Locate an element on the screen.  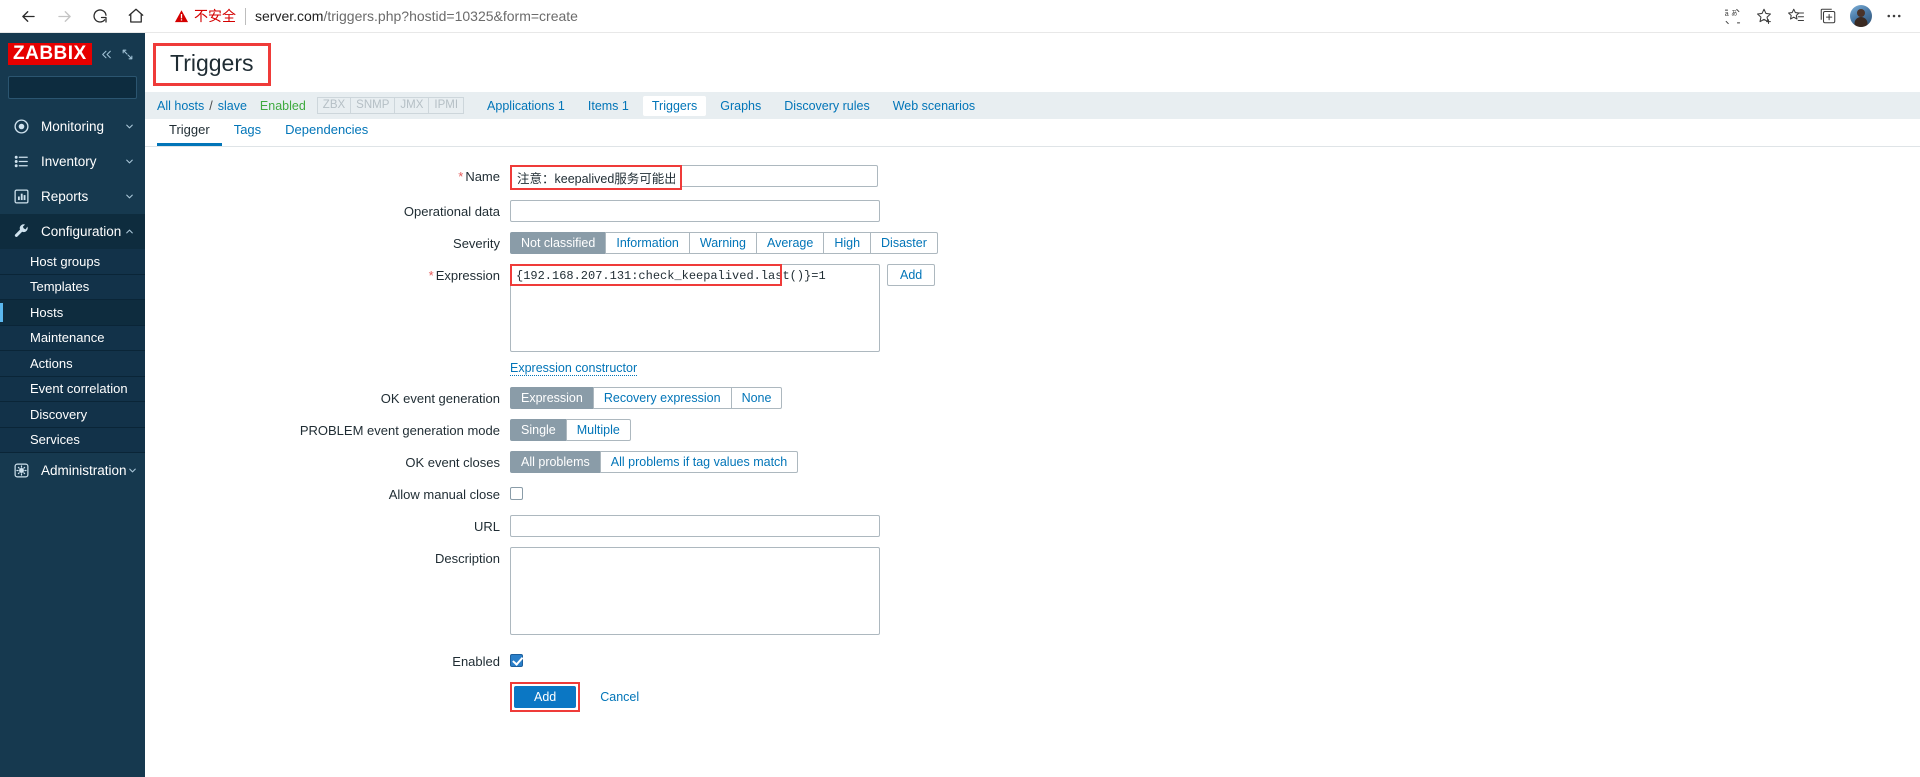
sidebar-item-event-correlation: Event correlation is located at coordinates (72, 389).